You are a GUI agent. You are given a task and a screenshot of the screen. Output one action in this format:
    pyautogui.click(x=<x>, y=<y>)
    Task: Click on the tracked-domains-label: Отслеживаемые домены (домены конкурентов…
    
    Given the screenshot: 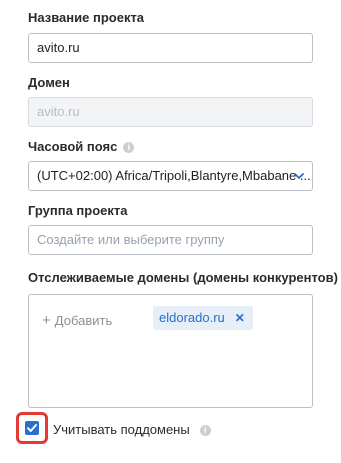 What is the action you would take?
    pyautogui.click(x=183, y=277)
    